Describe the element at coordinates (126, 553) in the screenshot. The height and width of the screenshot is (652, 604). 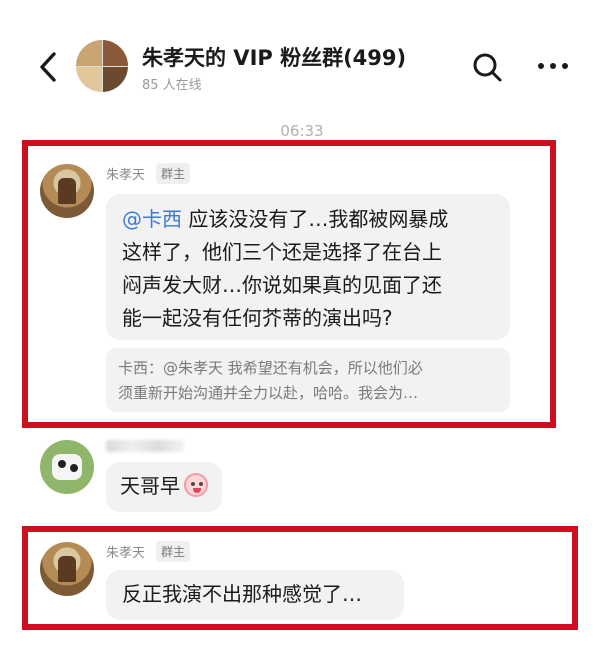
I see `sender-name: 朱孝天` at that location.